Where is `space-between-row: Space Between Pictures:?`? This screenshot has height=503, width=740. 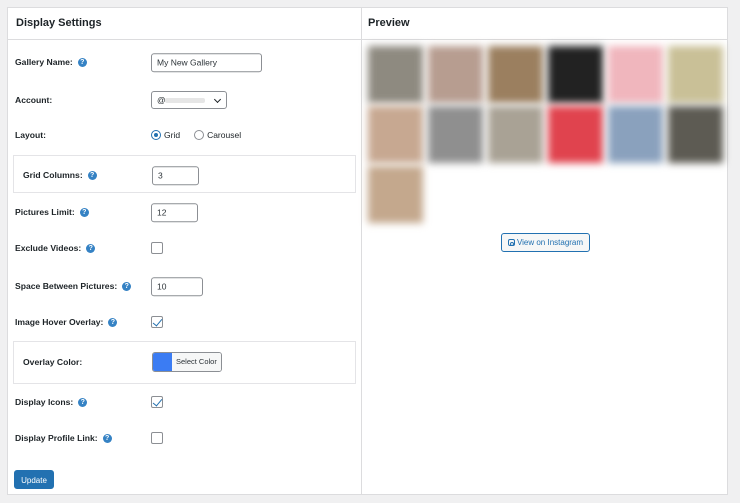 space-between-row: Space Between Pictures:? is located at coordinates (184, 286).